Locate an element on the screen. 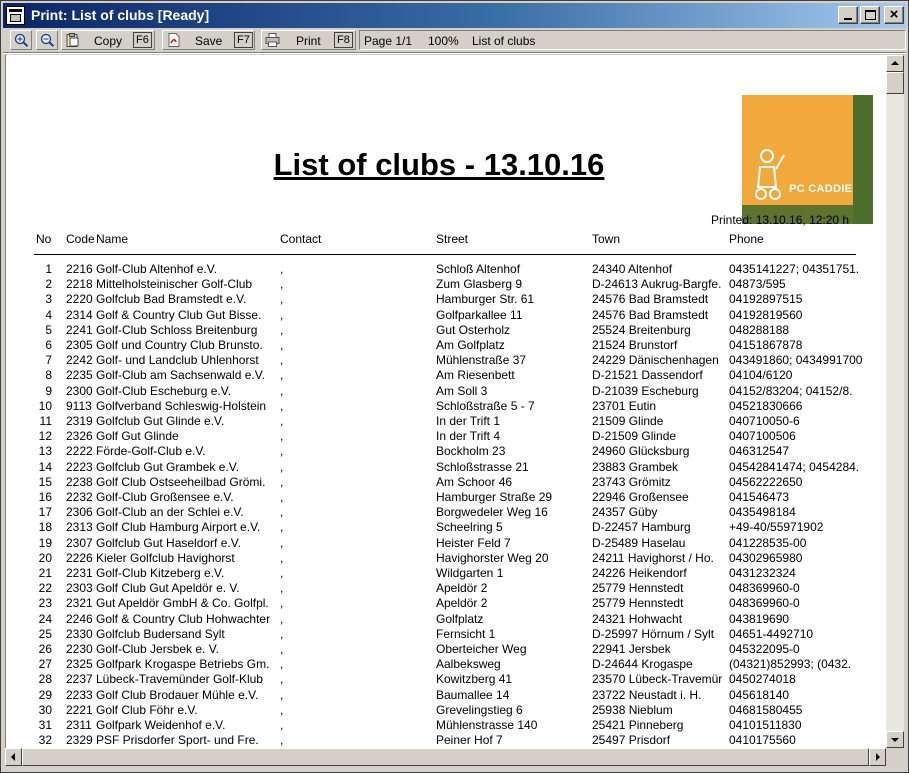 The height and width of the screenshot is (773, 909). cell-no: 17 is located at coordinates (45, 512).